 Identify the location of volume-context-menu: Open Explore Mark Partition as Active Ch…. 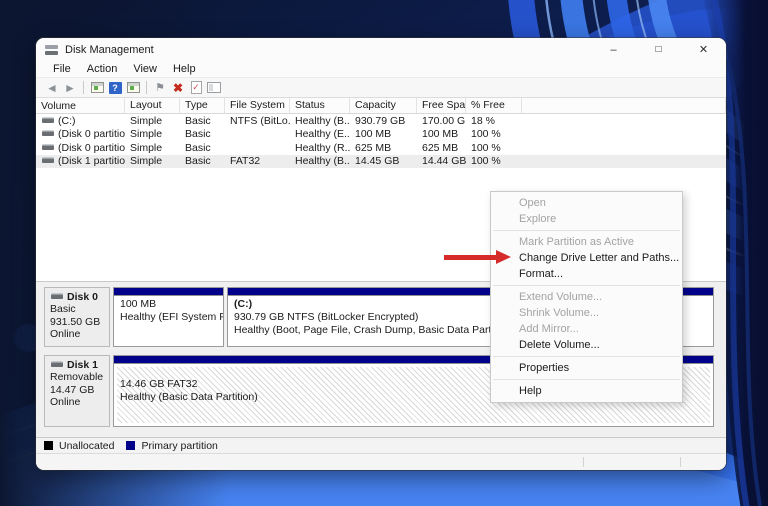
(586, 297).